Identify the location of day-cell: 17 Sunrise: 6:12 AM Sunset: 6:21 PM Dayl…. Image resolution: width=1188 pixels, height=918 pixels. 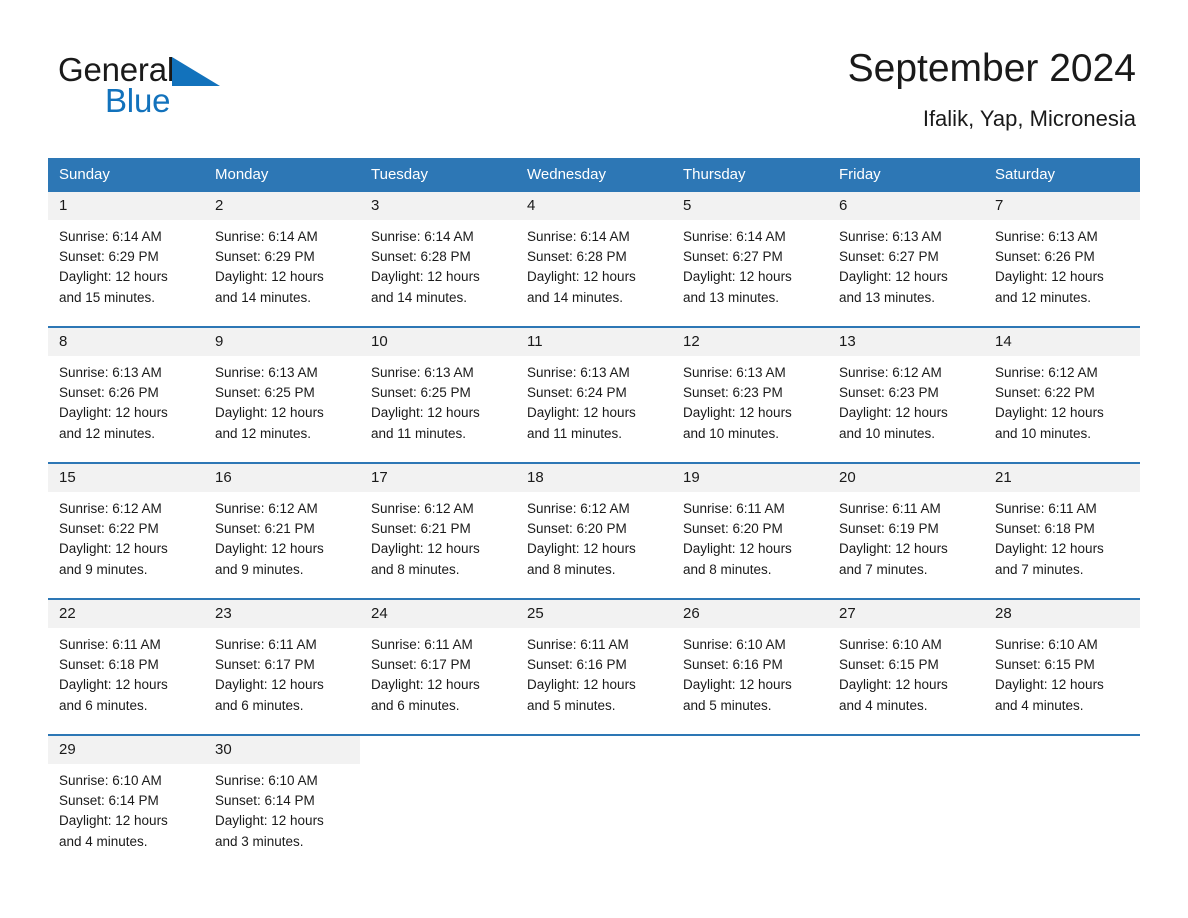
(438, 521).